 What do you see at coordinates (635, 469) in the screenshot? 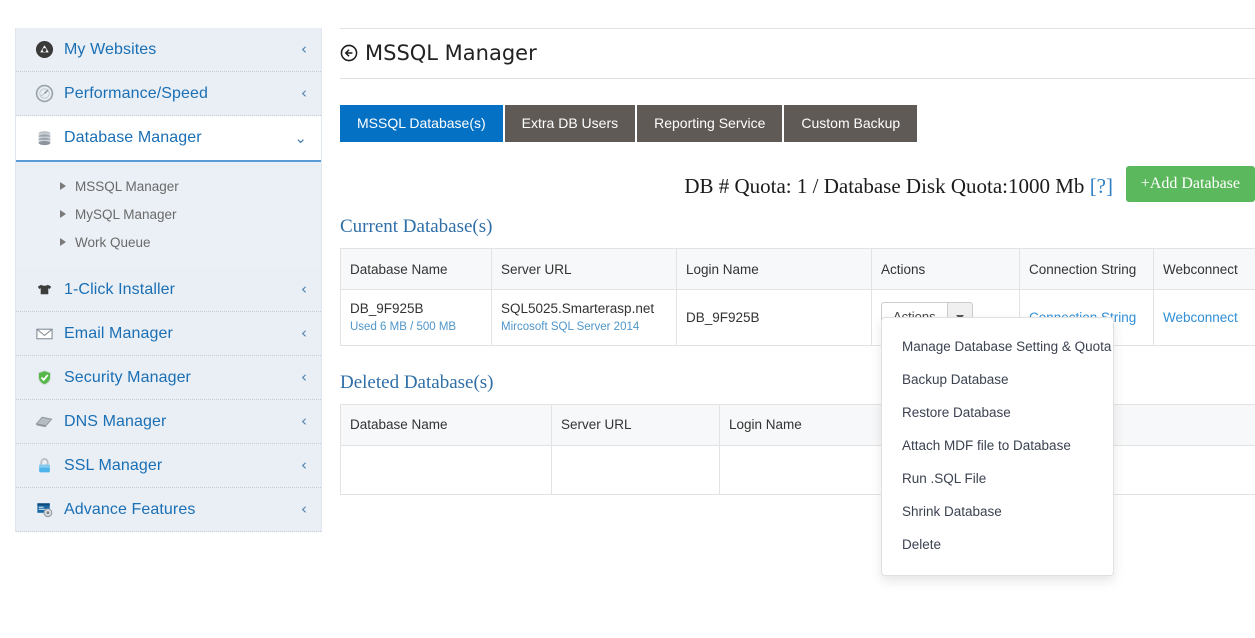
I see `cell-deleted-server-url` at bounding box center [635, 469].